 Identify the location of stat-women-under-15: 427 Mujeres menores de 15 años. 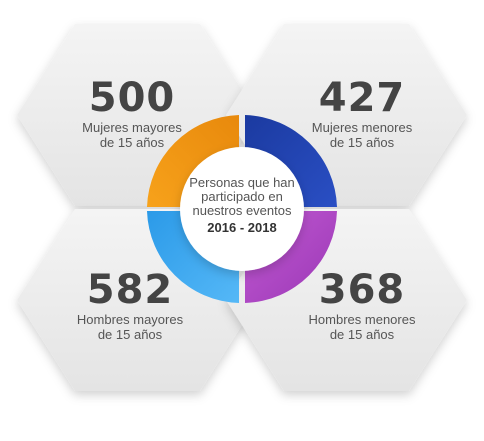
(362, 113).